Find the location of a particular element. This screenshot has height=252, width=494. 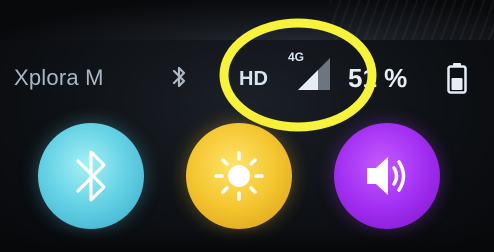

bluetooth-toggle-button is located at coordinates (91, 176).